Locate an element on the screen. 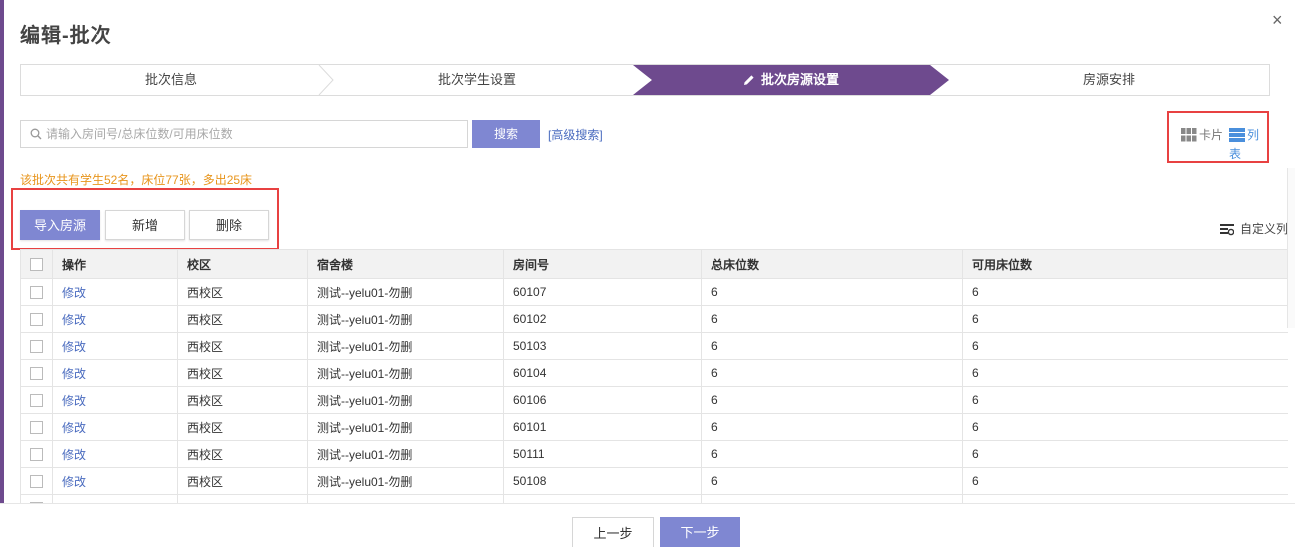 Image resolution: width=1295 pixels, height=547 pixels. room-number-cell: 50108 is located at coordinates (602, 481).